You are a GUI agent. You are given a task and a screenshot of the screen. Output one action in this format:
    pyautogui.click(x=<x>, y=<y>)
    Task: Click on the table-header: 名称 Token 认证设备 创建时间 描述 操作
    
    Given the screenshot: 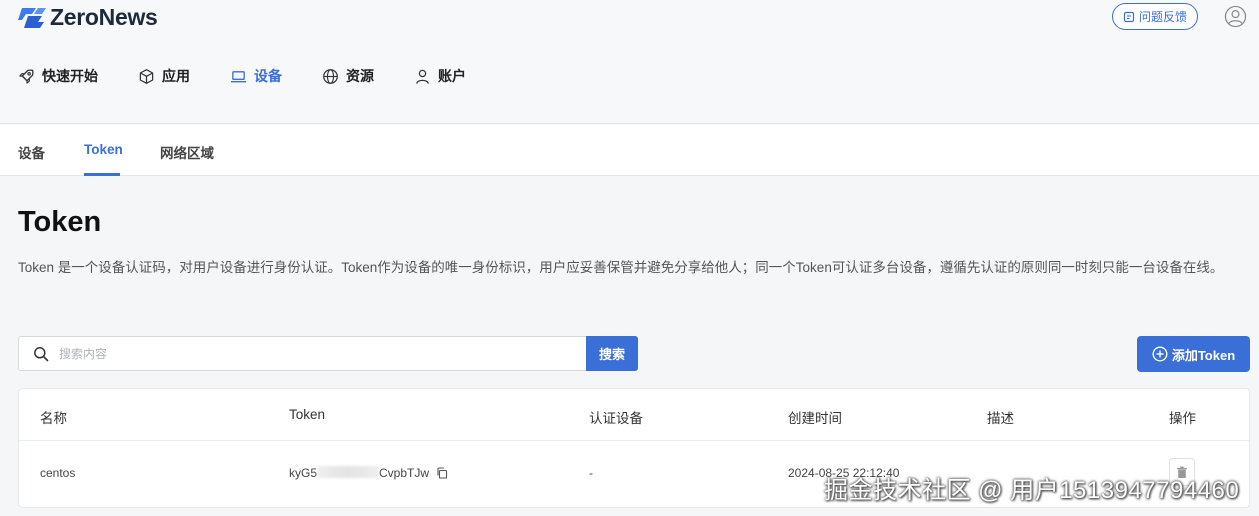 What is the action you would take?
    pyautogui.click(x=634, y=415)
    